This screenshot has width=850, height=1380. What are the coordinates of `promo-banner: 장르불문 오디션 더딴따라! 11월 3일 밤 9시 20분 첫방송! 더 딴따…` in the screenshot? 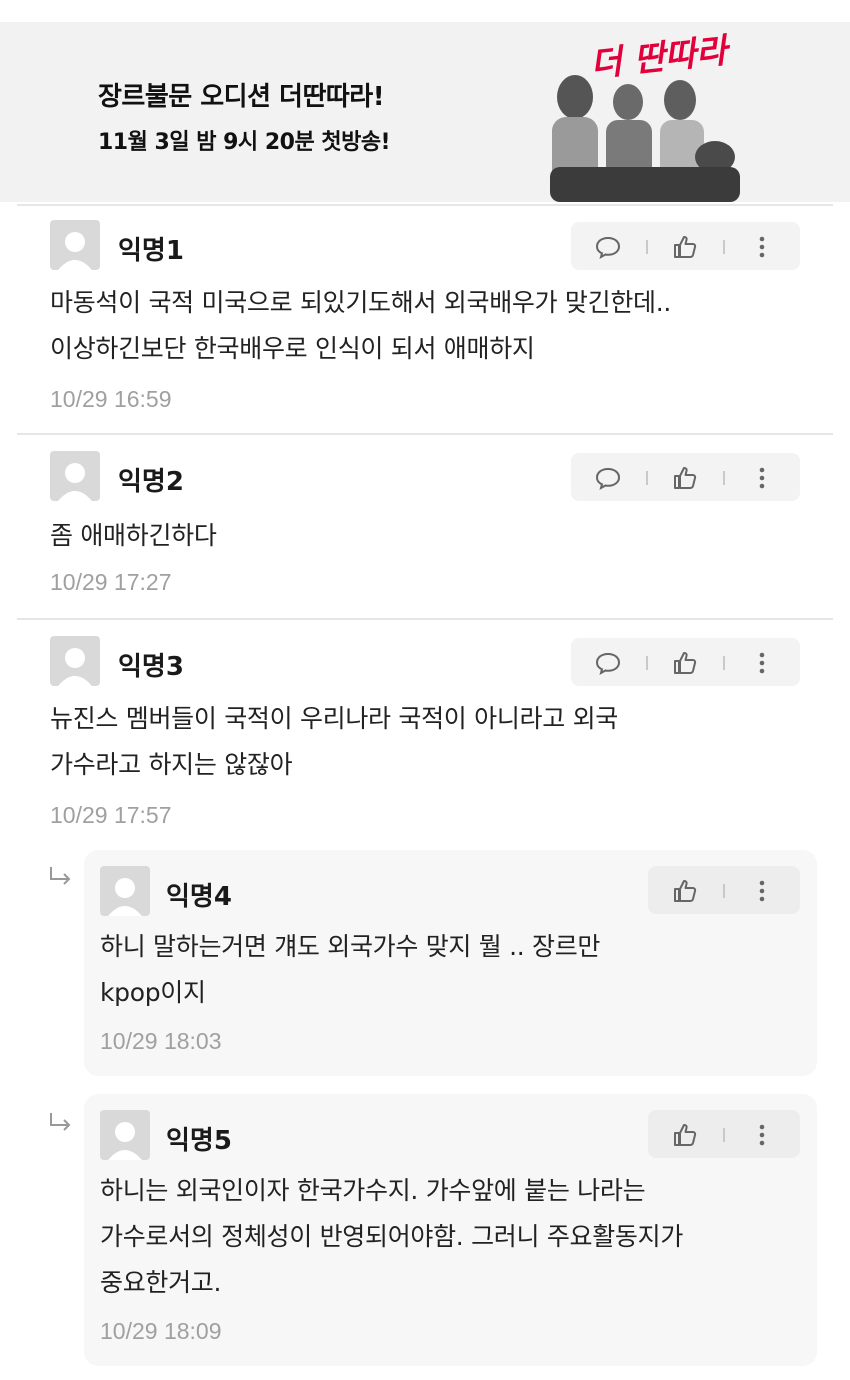 It's located at (425, 112).